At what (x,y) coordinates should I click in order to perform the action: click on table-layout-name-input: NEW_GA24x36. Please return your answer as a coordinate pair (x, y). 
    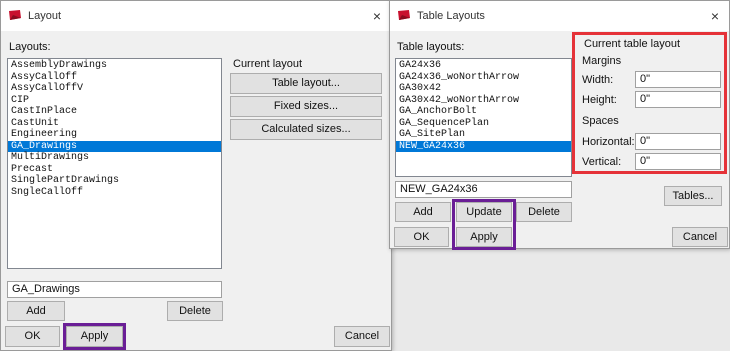
    Looking at the image, I should click on (483, 189).